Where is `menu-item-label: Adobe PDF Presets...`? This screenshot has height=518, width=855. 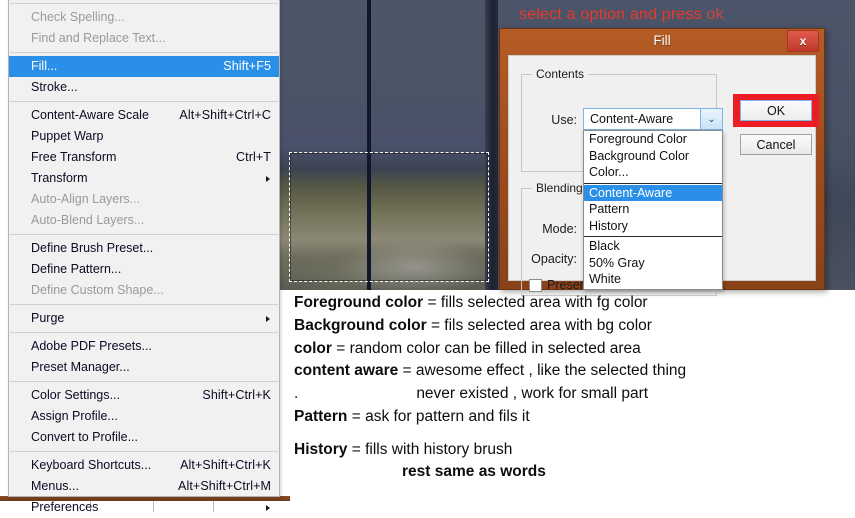
menu-item-label: Adobe PDF Presets... is located at coordinates (91, 346).